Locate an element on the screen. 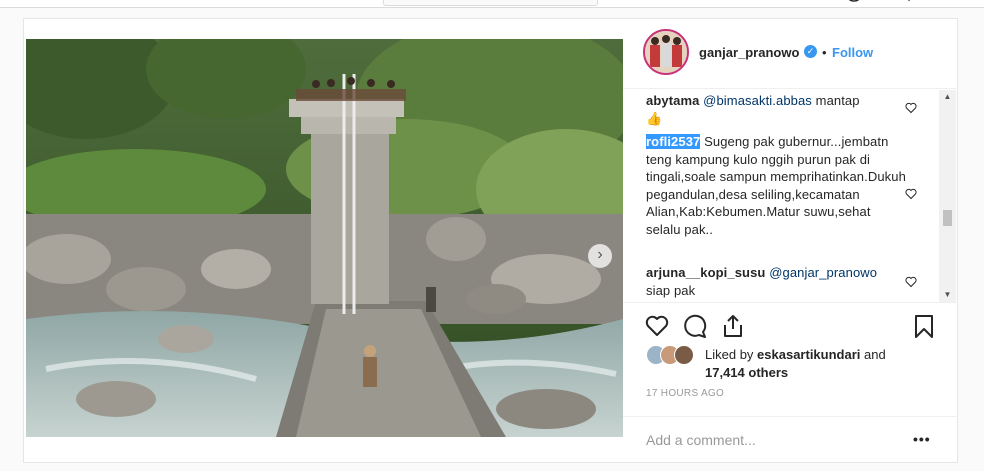 The image size is (984, 471). add-comment-bar: ••• is located at coordinates (790, 439).